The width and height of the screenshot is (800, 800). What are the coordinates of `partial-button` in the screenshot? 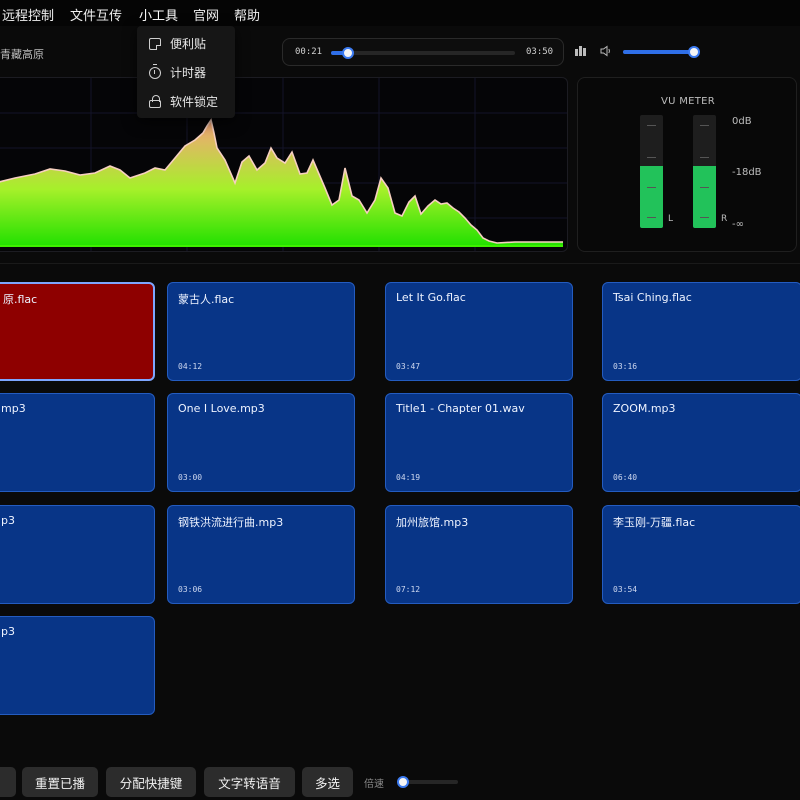 It's located at (8, 782).